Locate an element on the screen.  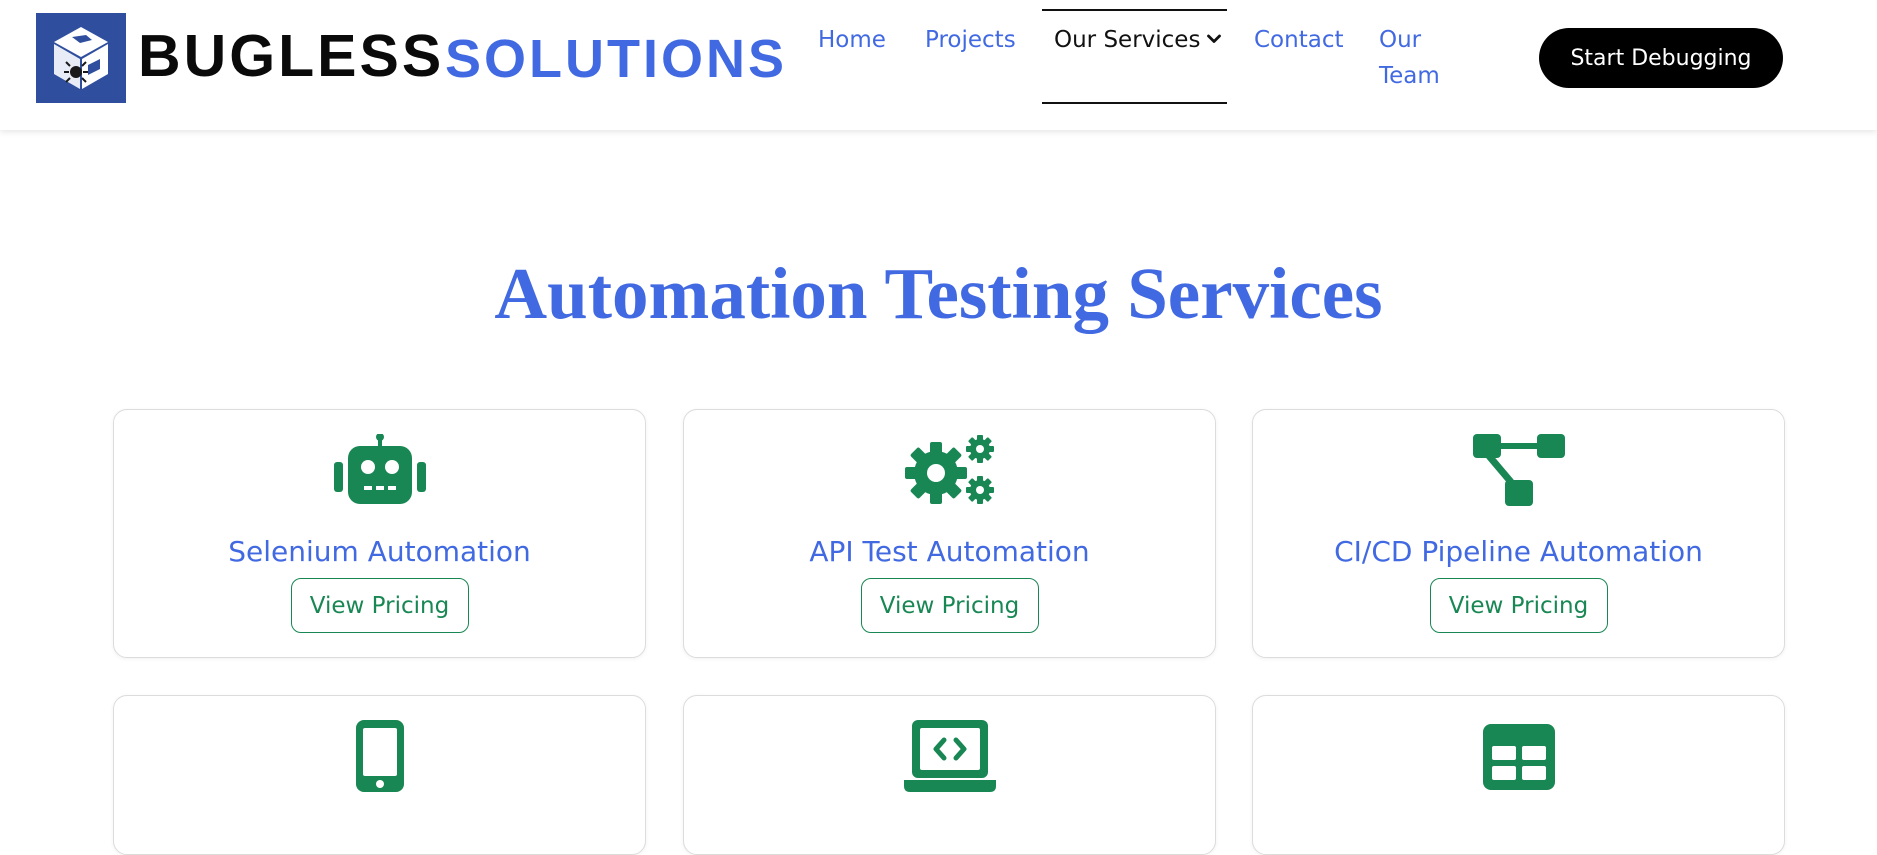
mobile-phone-icon is located at coordinates (379, 756).